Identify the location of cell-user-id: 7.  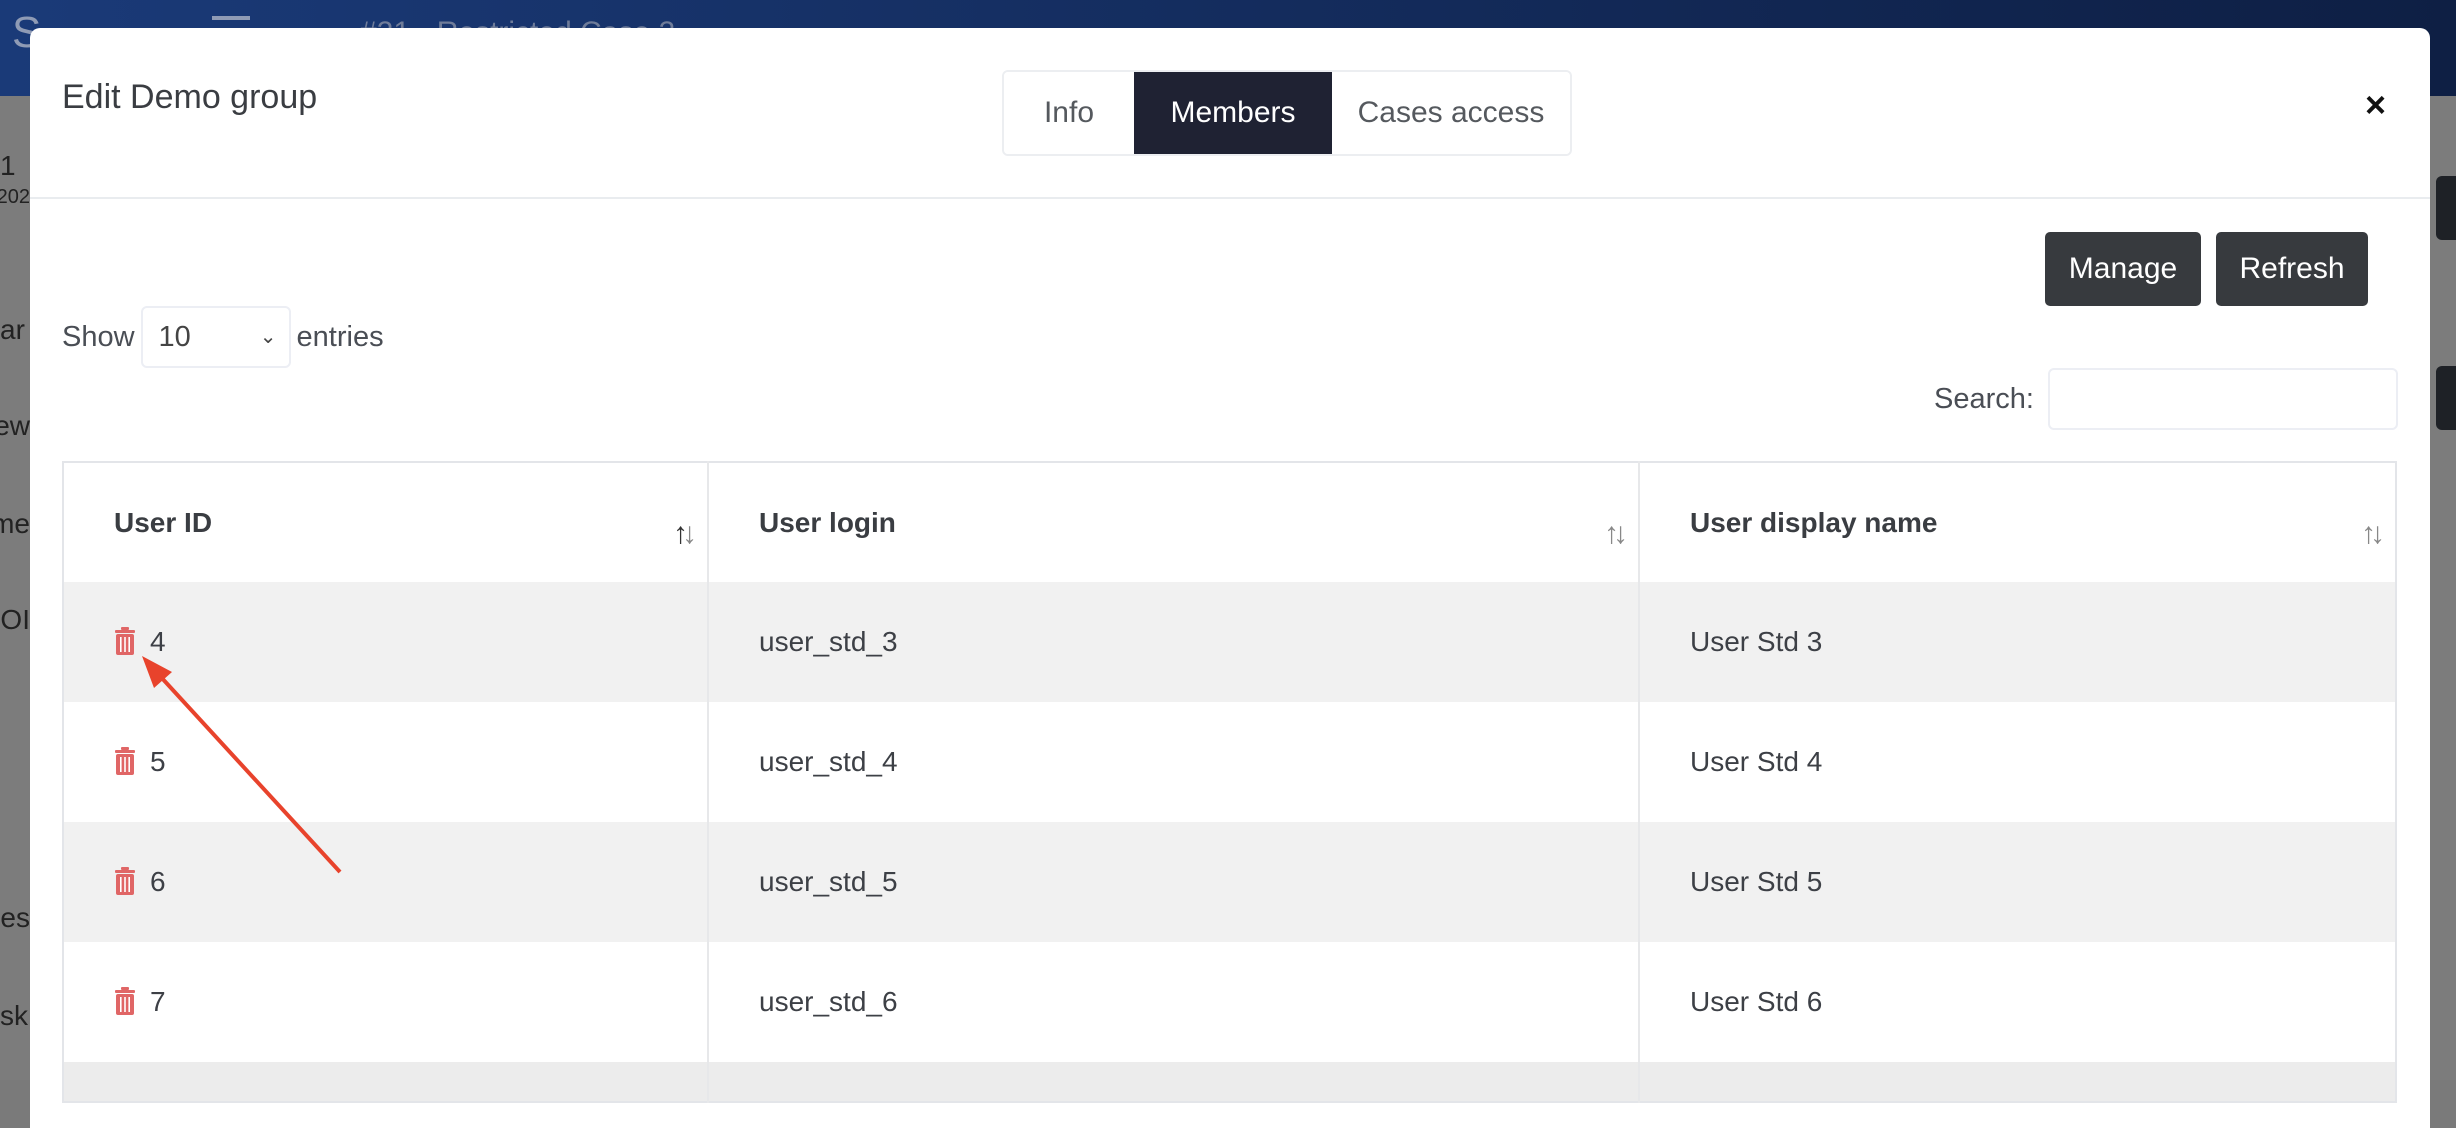
(385, 1002).